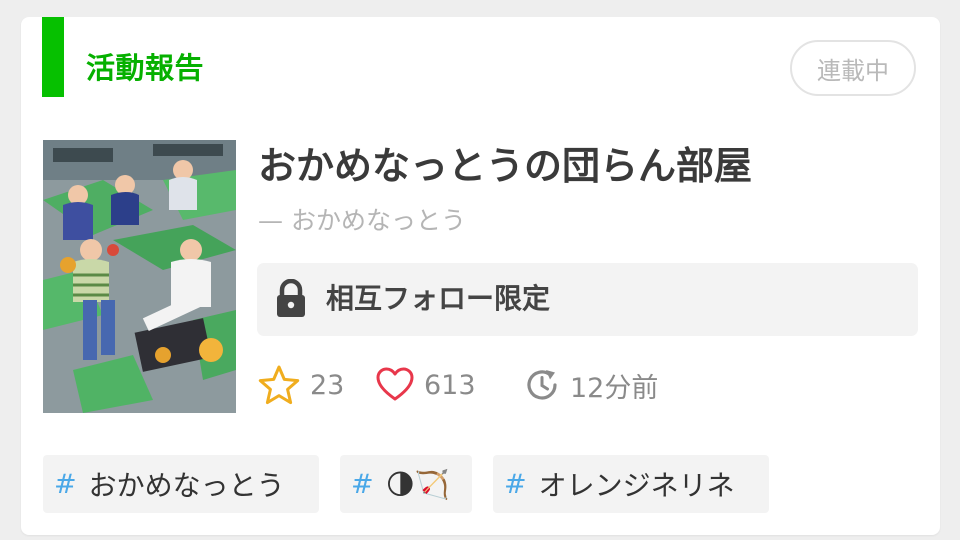 This screenshot has height=540, width=960. What do you see at coordinates (301, 385) in the screenshot?
I see `star-count: 23` at bounding box center [301, 385].